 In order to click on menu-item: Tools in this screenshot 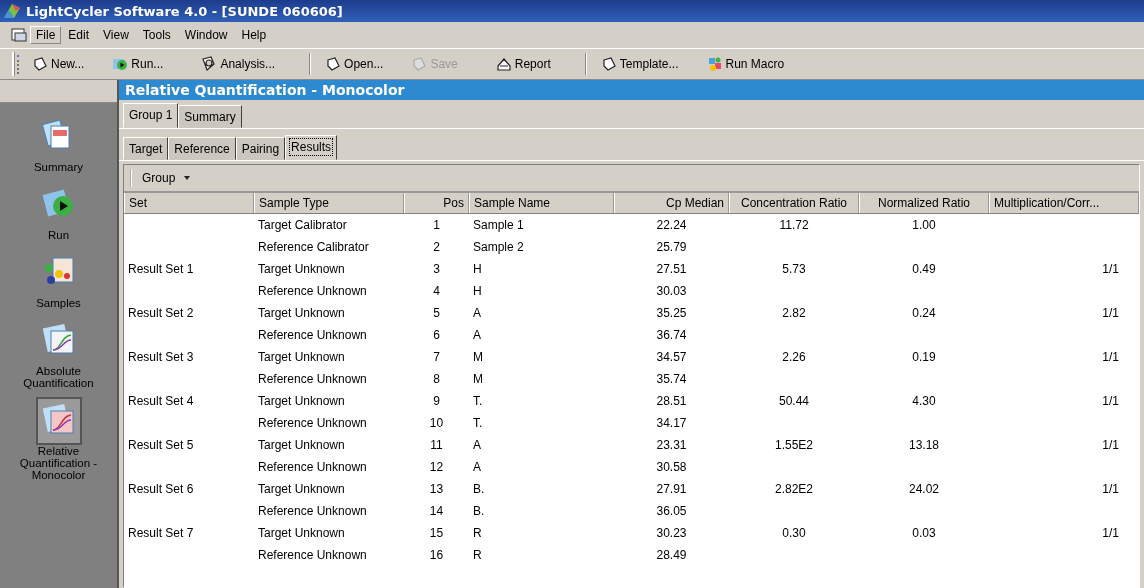, I will do `click(156, 35)`.